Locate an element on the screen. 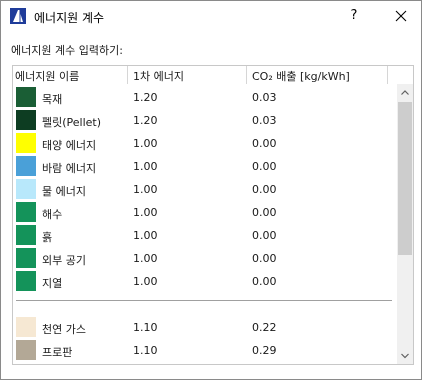 The height and width of the screenshot is (380, 422). energy-source-name: 천연 가스 is located at coordinates (64, 329).